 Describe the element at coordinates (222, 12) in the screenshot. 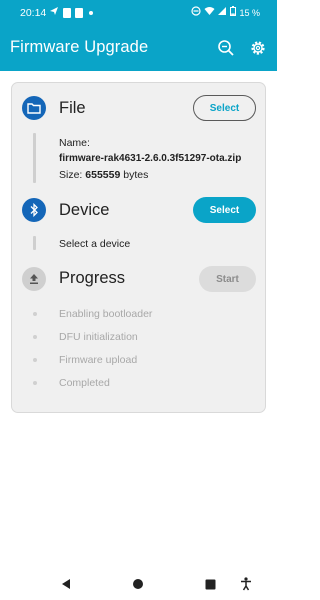

I see `signal-icon` at that location.